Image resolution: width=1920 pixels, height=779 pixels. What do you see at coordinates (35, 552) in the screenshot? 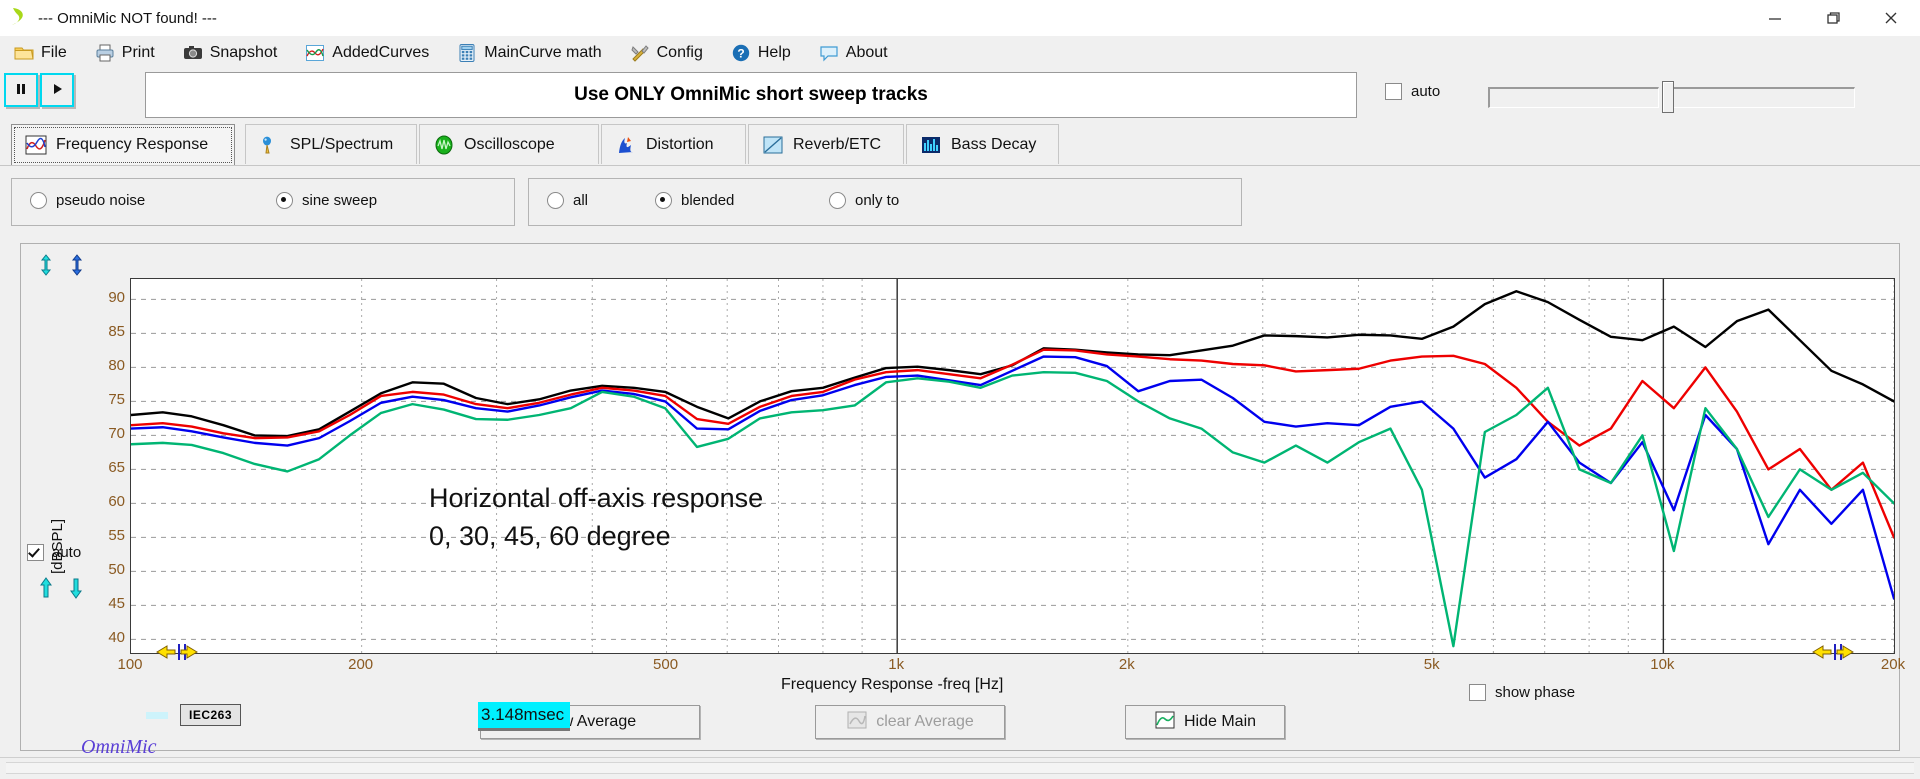
I see `y-auto-checkbox` at bounding box center [35, 552].